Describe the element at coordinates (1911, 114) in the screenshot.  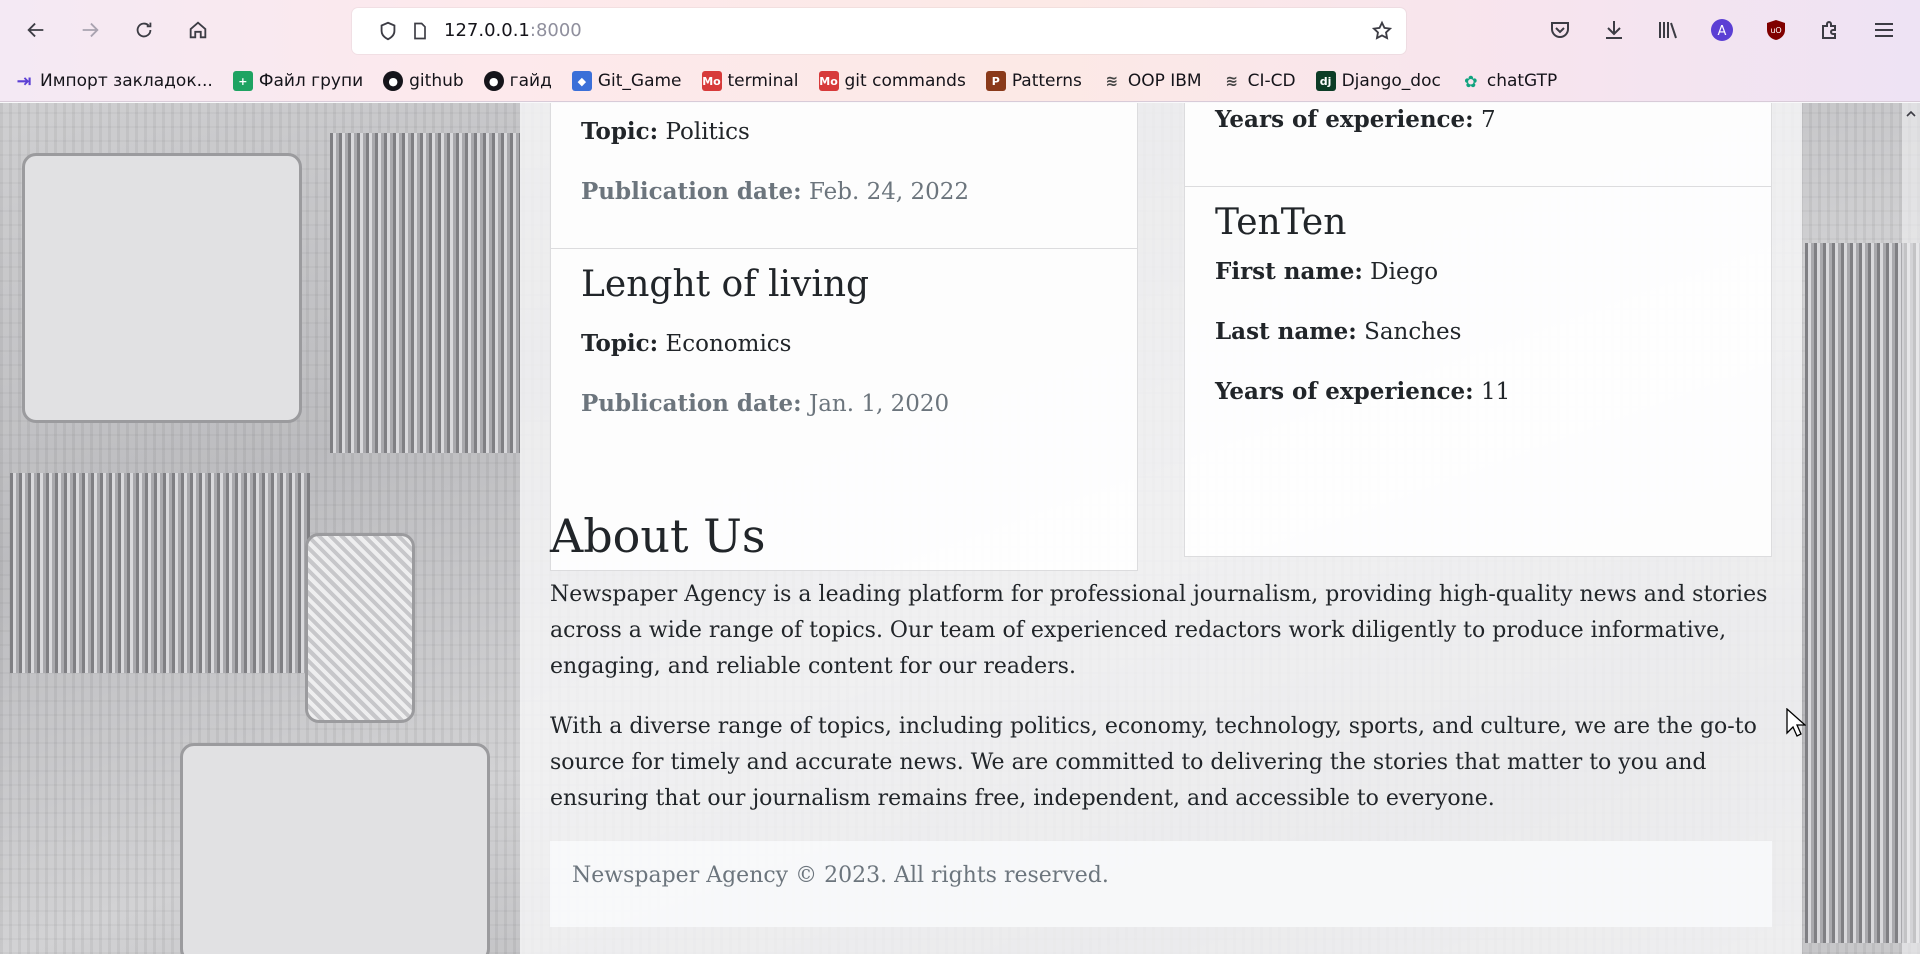
I see `scroll-up-icon` at that location.